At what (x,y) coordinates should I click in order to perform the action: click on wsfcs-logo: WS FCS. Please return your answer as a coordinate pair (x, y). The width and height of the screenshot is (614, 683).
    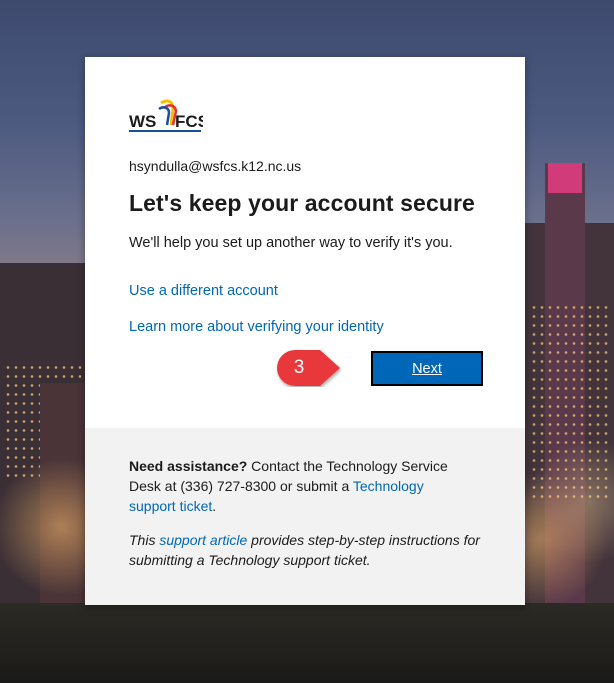
    Looking at the image, I should click on (169, 116).